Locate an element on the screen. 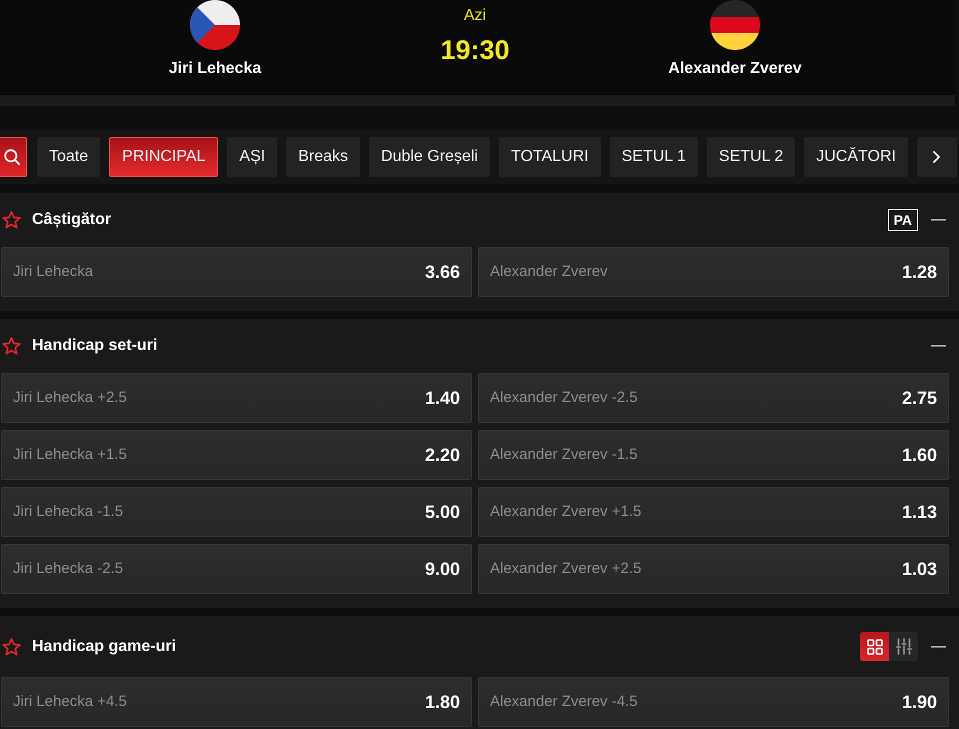  odds-button: Jiri Lehecka +2.5 1.40 is located at coordinates (236, 398).